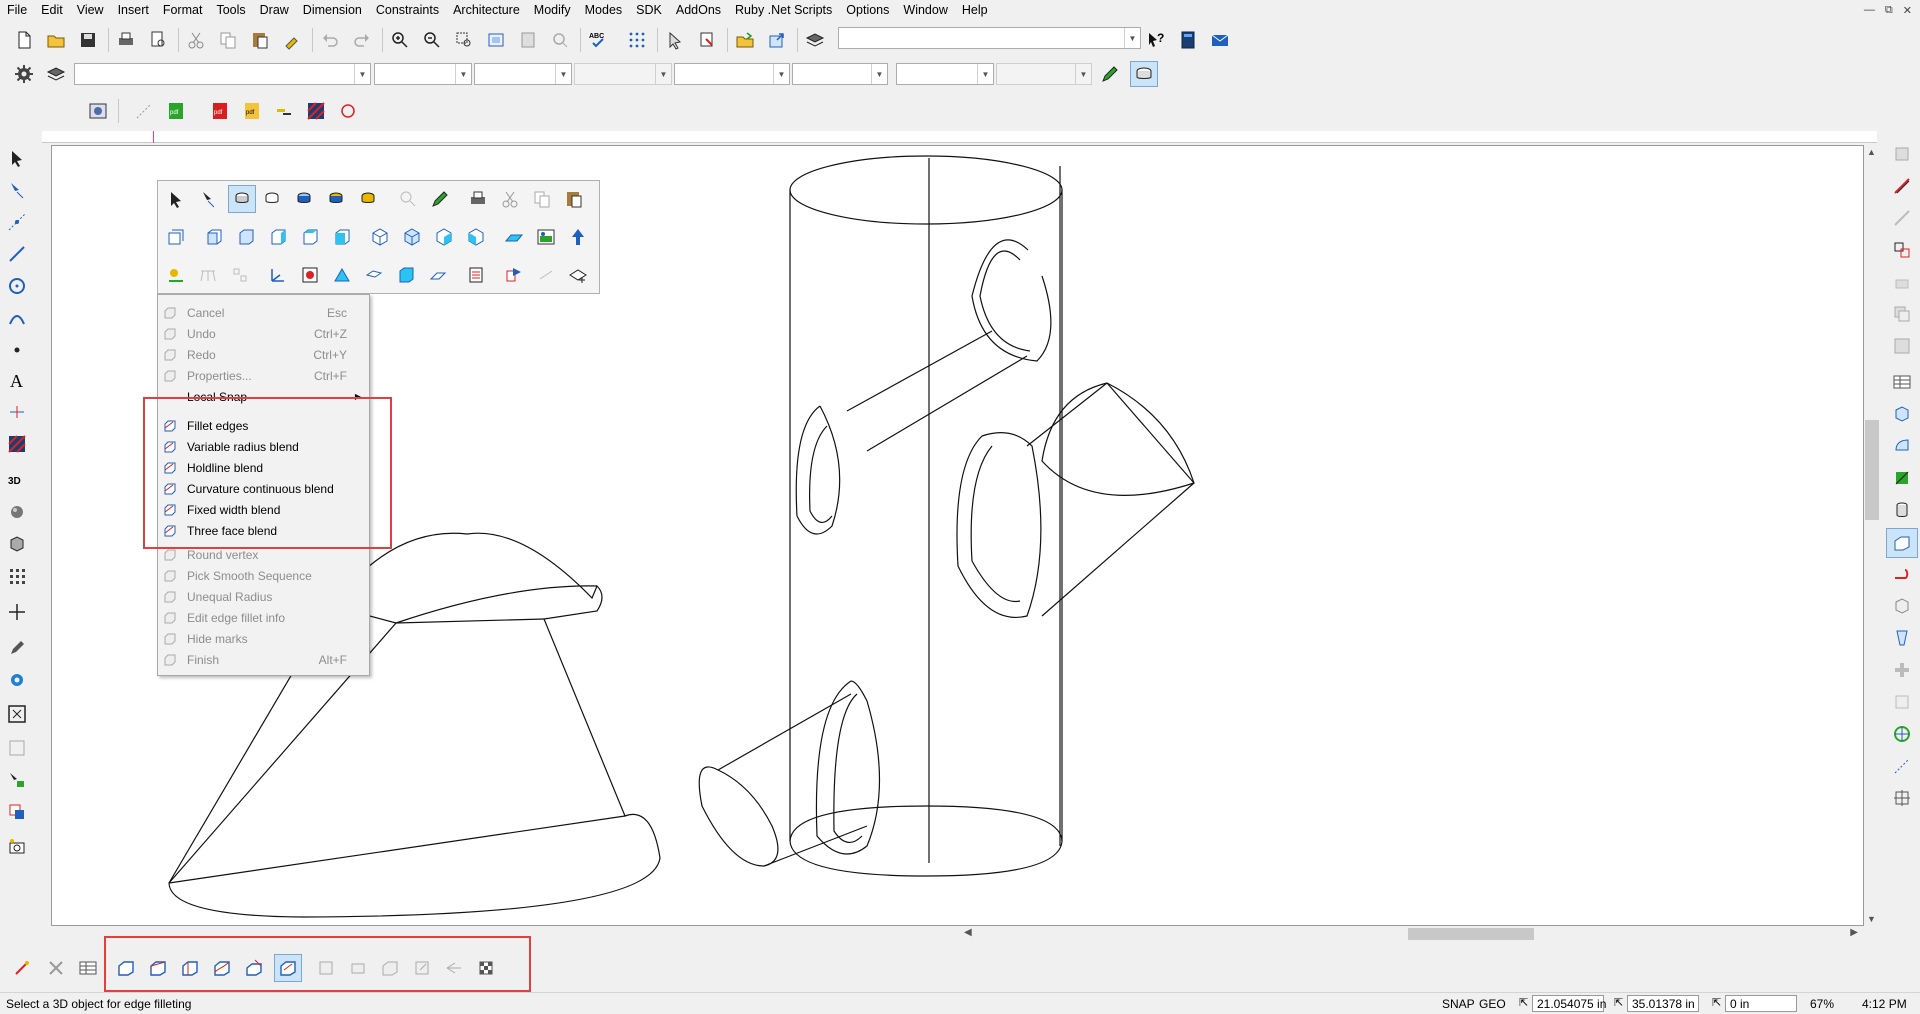  Describe the element at coordinates (578, 237) in the screenshot. I see `ctx-extrude-icon` at that location.